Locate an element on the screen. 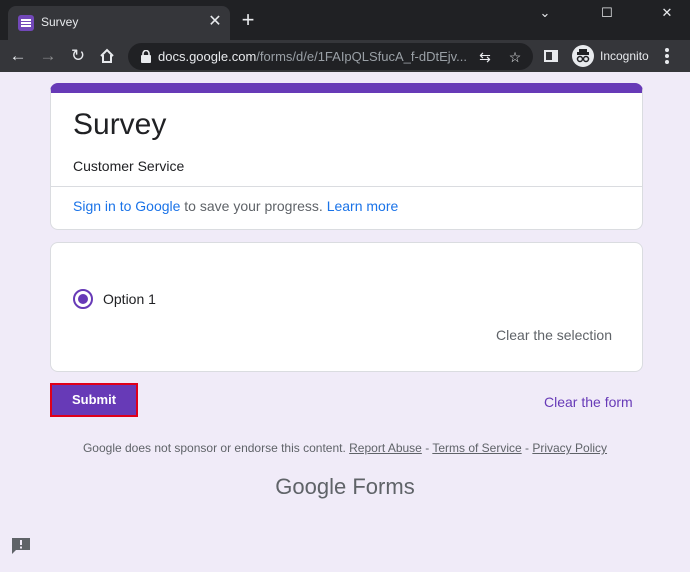  translate-icon: ⇆ is located at coordinates (485, 57).